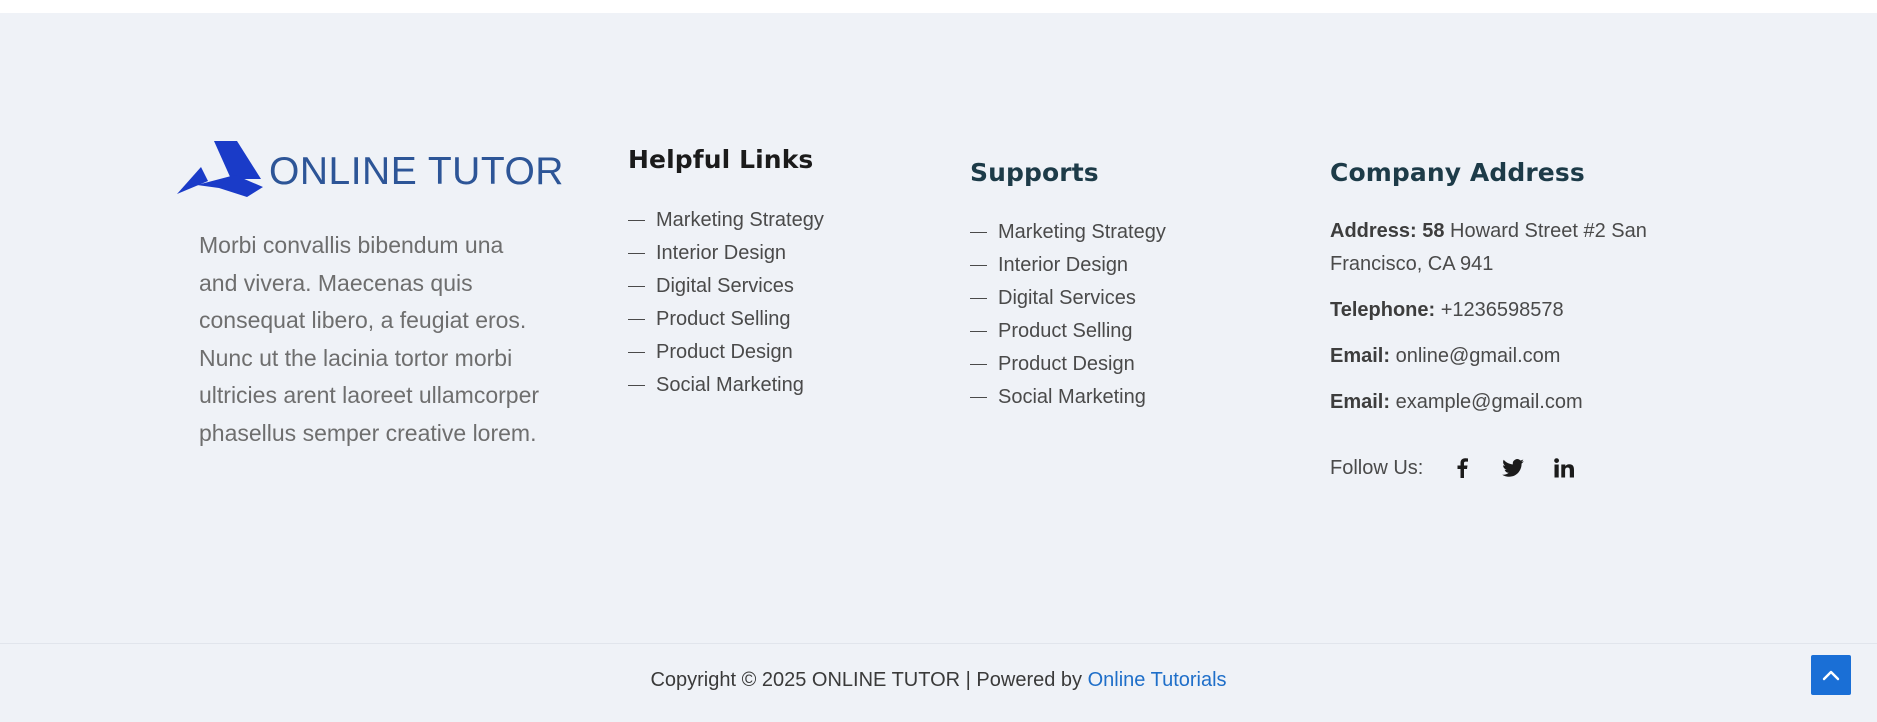  I want to click on email-secondary-text: Email: example@gmail.com, so click(1456, 402).